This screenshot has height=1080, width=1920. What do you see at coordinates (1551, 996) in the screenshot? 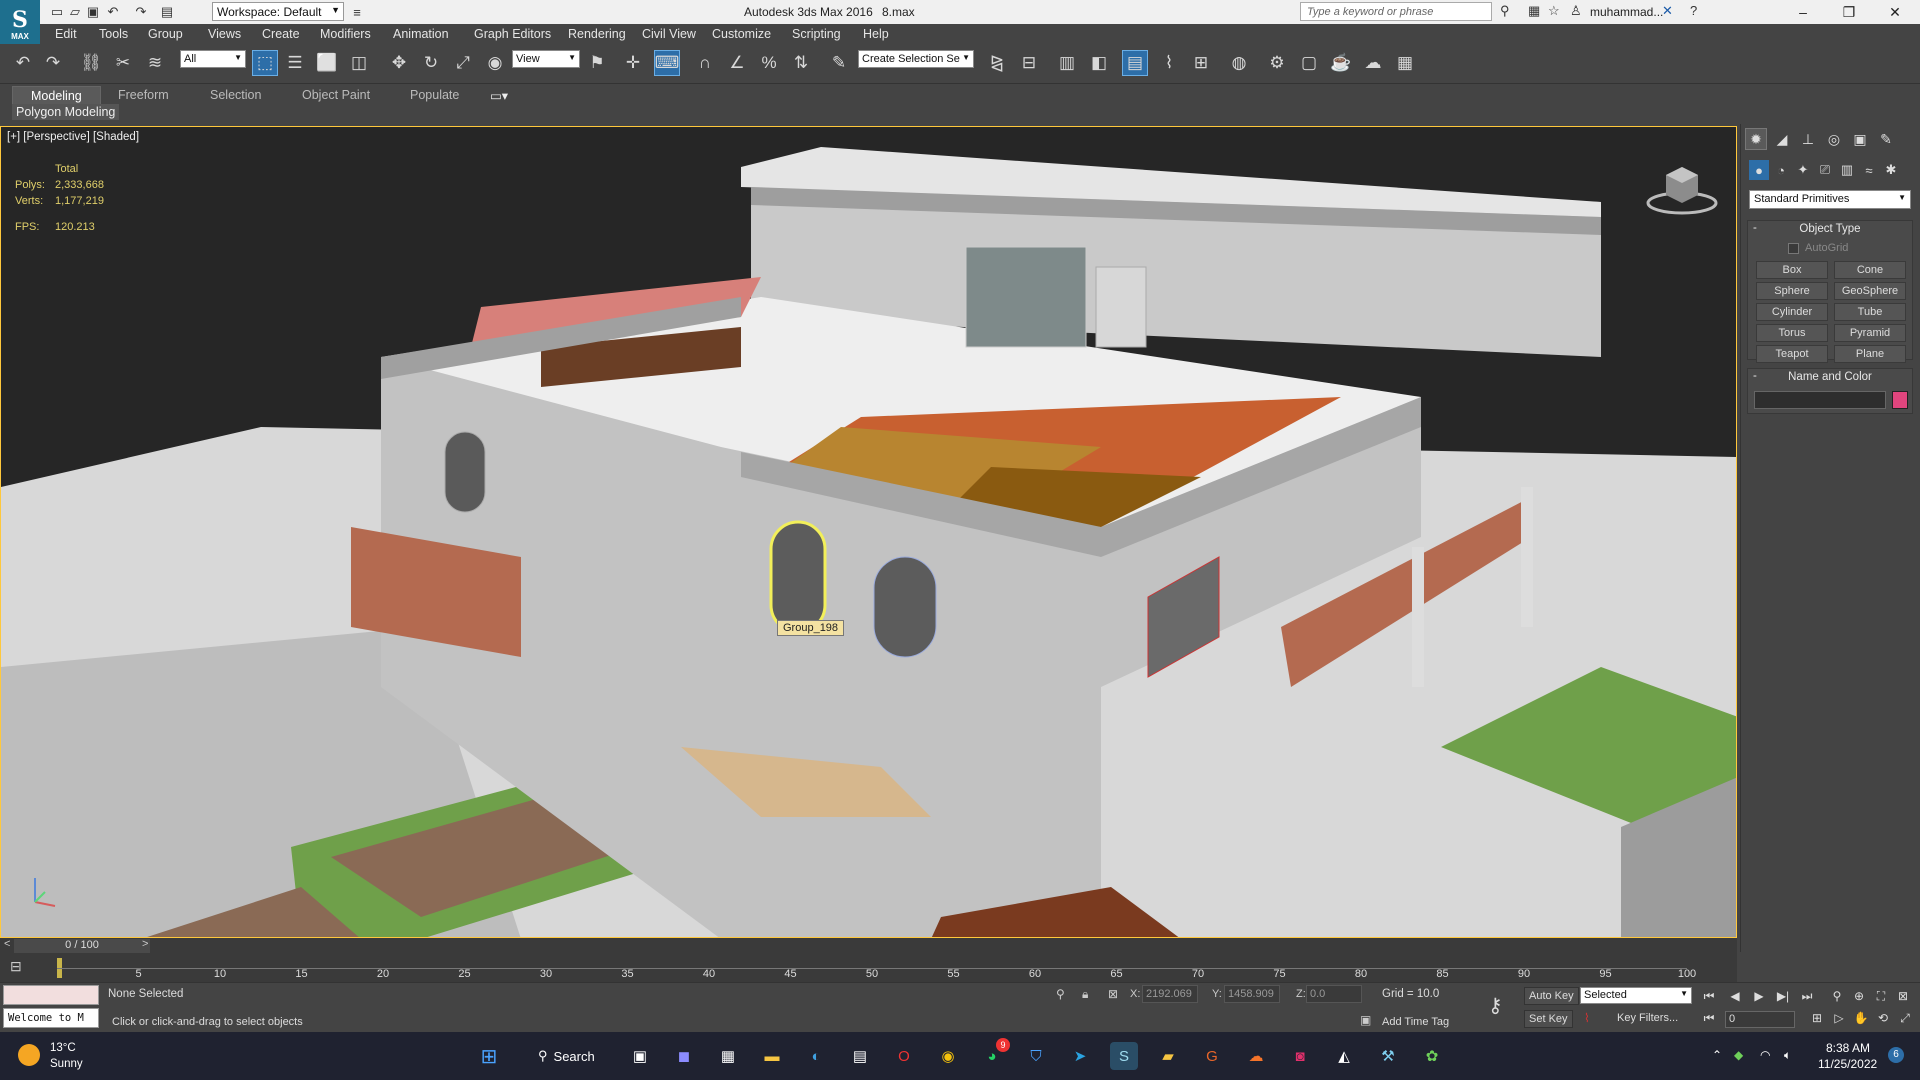
I see `auto-key-button: Auto Key` at bounding box center [1551, 996].